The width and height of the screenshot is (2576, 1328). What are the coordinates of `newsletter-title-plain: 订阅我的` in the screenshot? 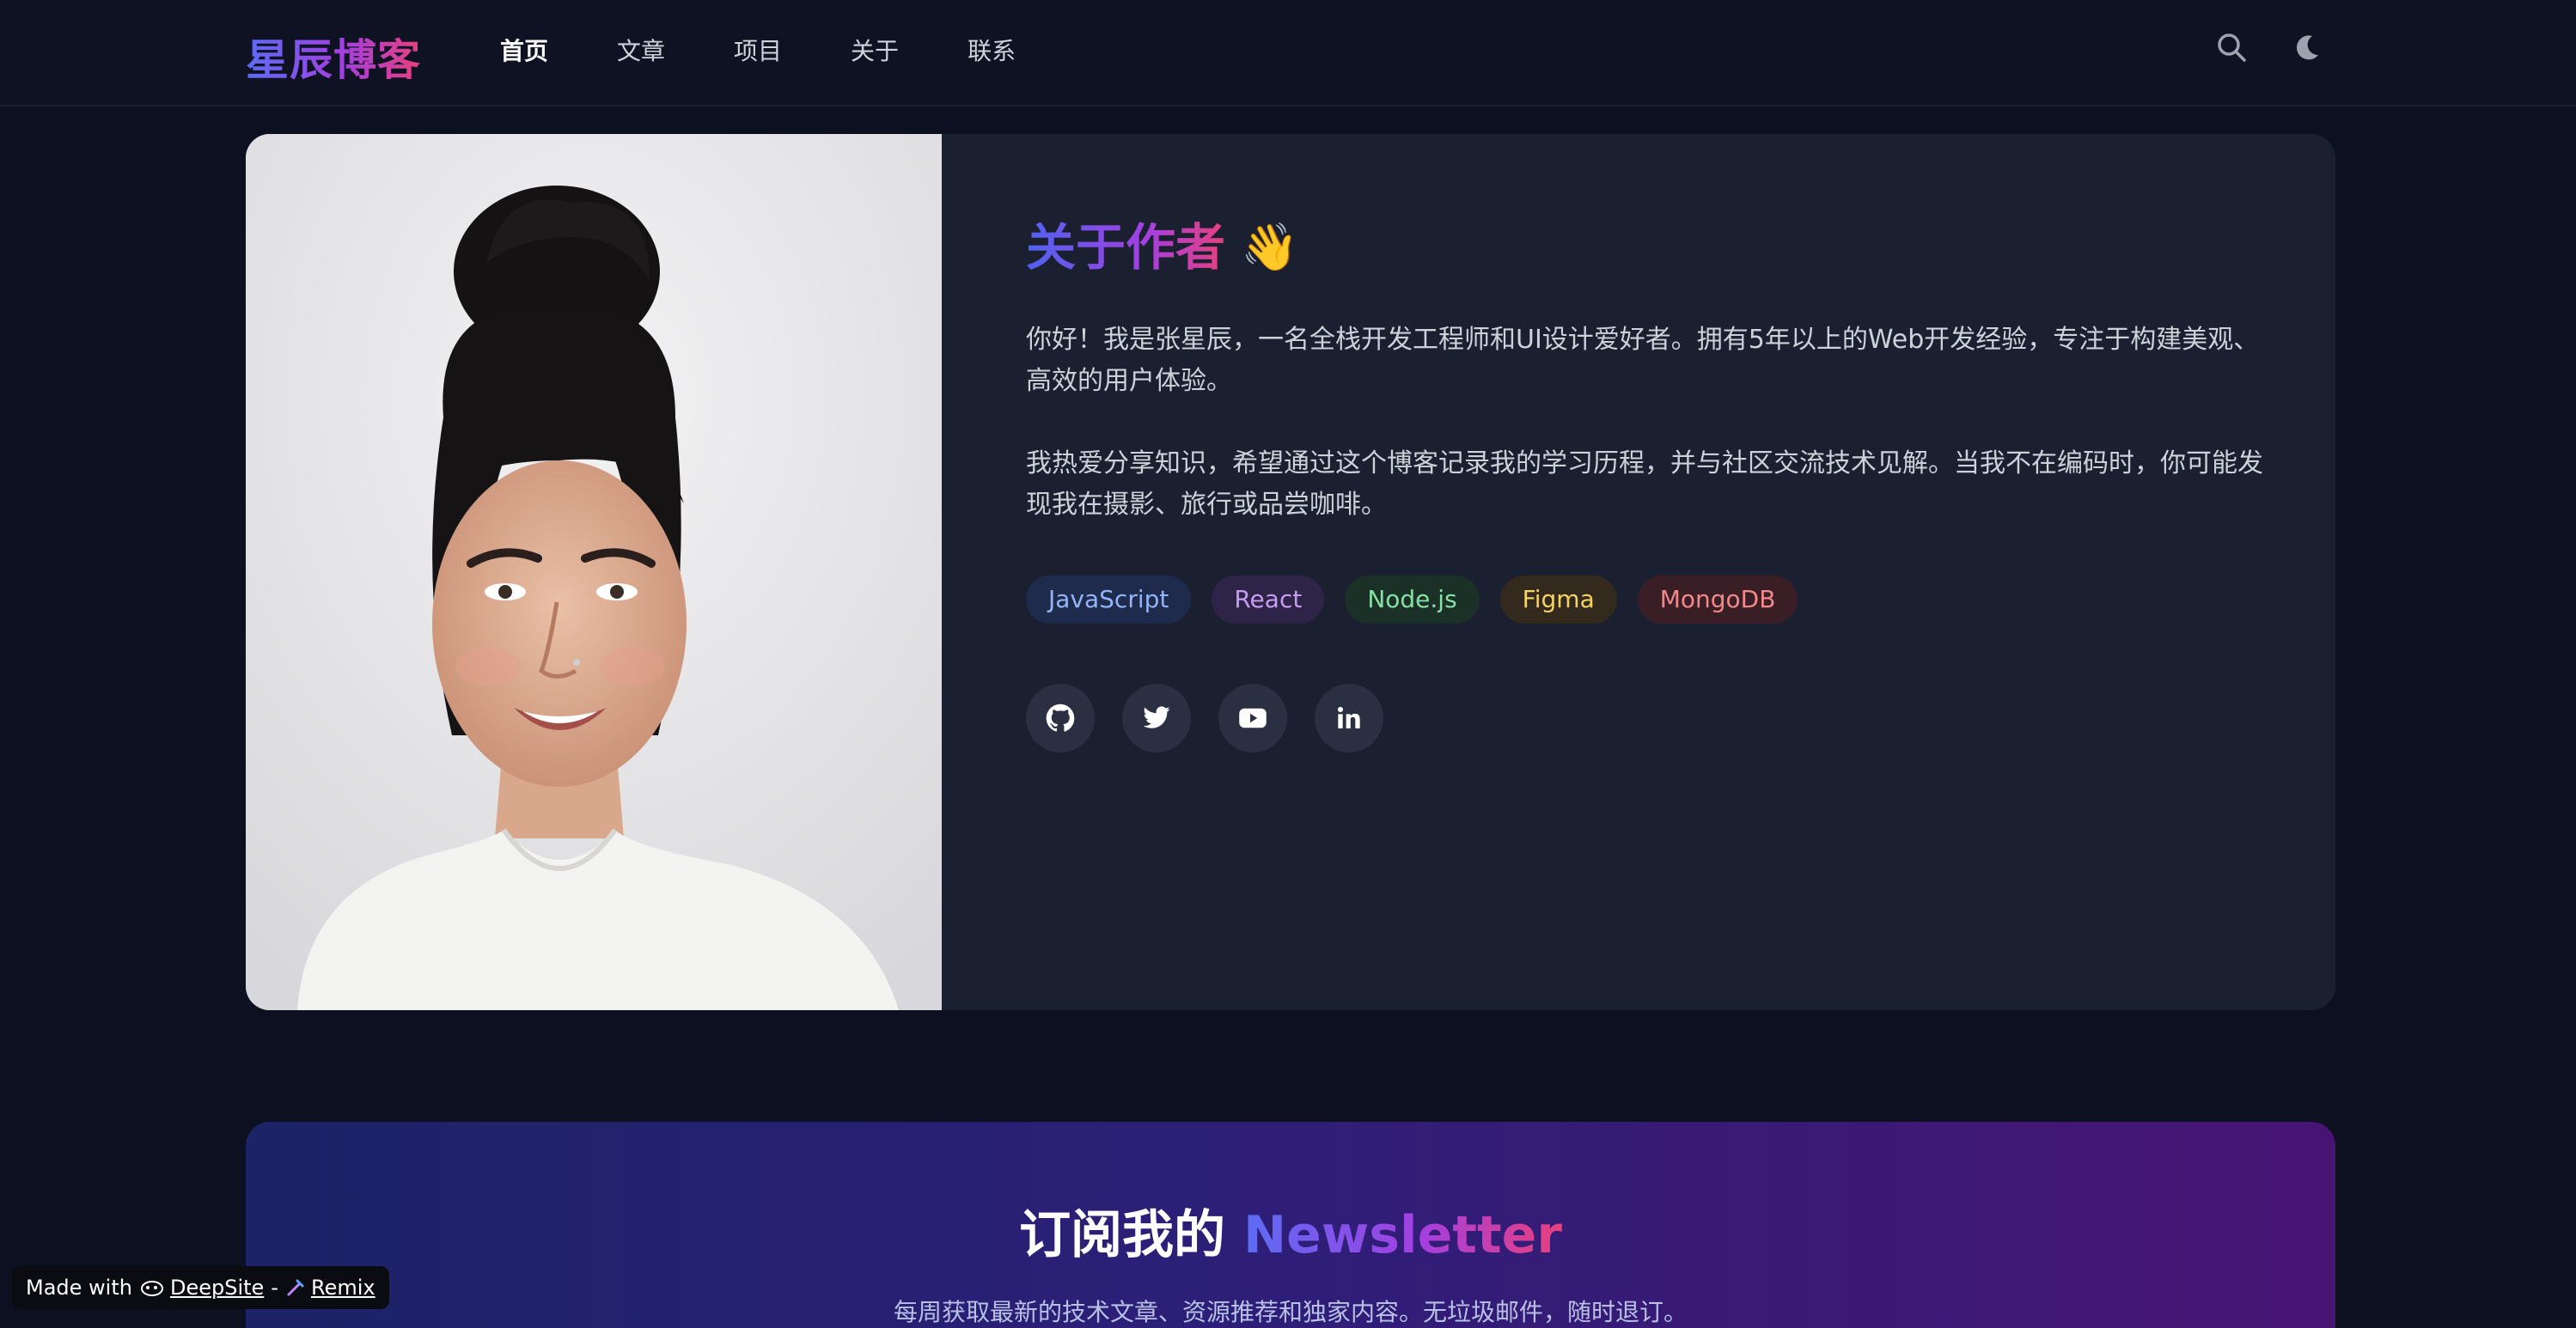 It's located at (1131, 1235).